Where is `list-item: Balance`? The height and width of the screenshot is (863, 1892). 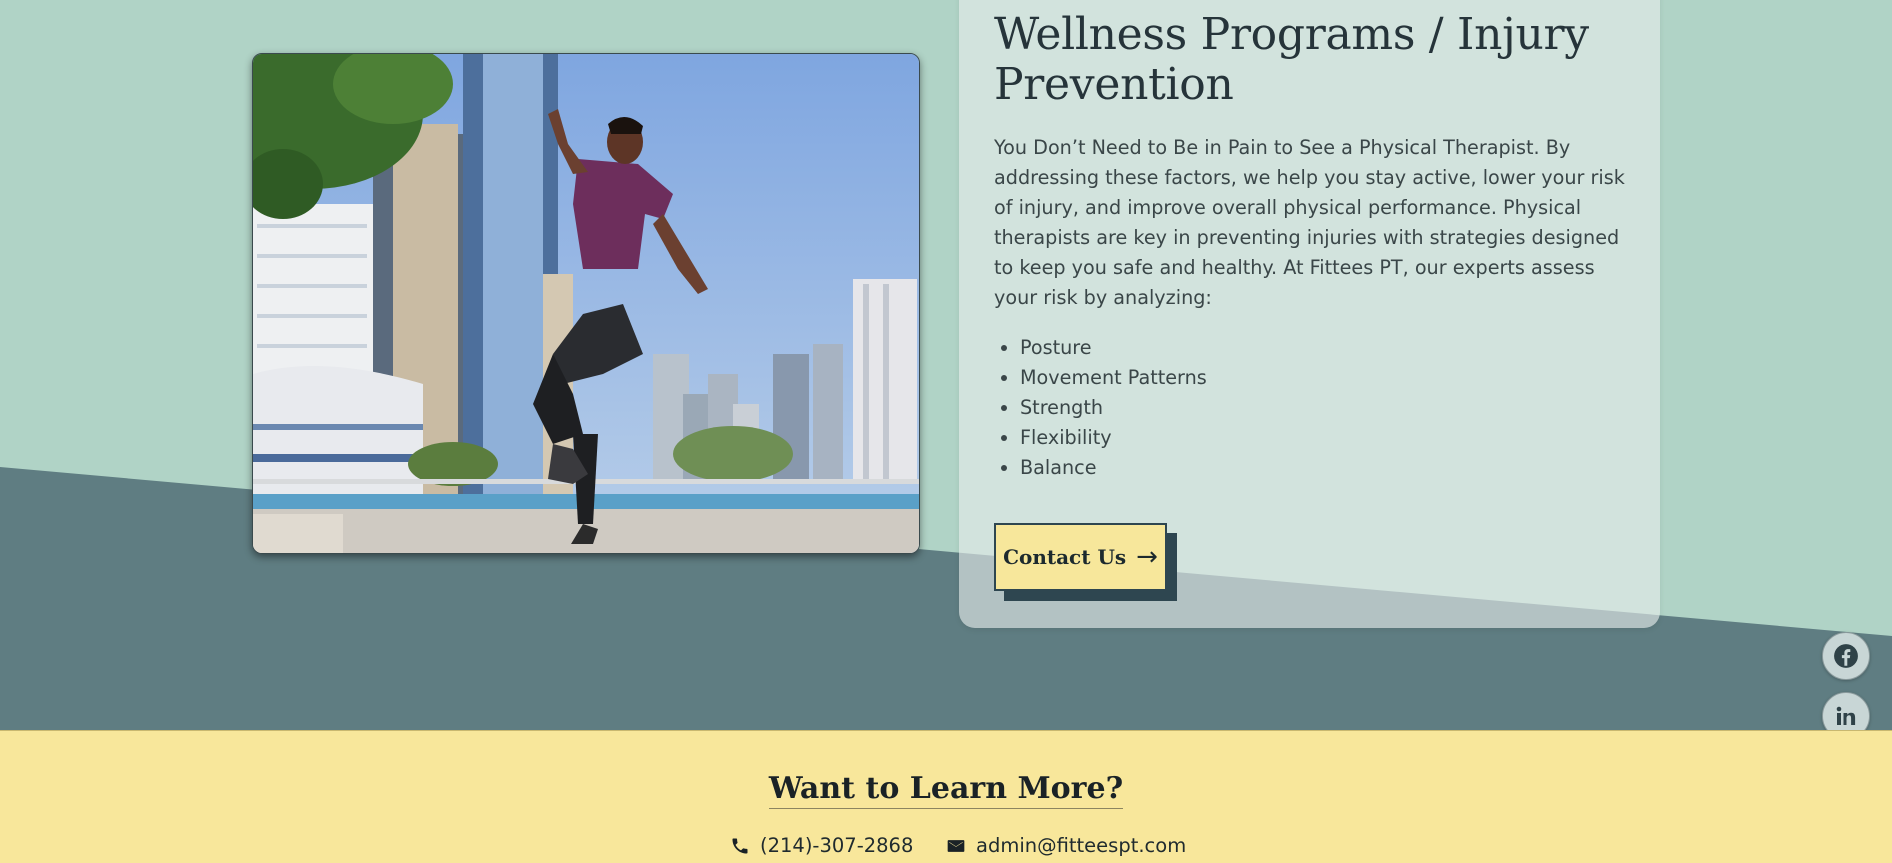 list-item: Balance is located at coordinates (1113, 468).